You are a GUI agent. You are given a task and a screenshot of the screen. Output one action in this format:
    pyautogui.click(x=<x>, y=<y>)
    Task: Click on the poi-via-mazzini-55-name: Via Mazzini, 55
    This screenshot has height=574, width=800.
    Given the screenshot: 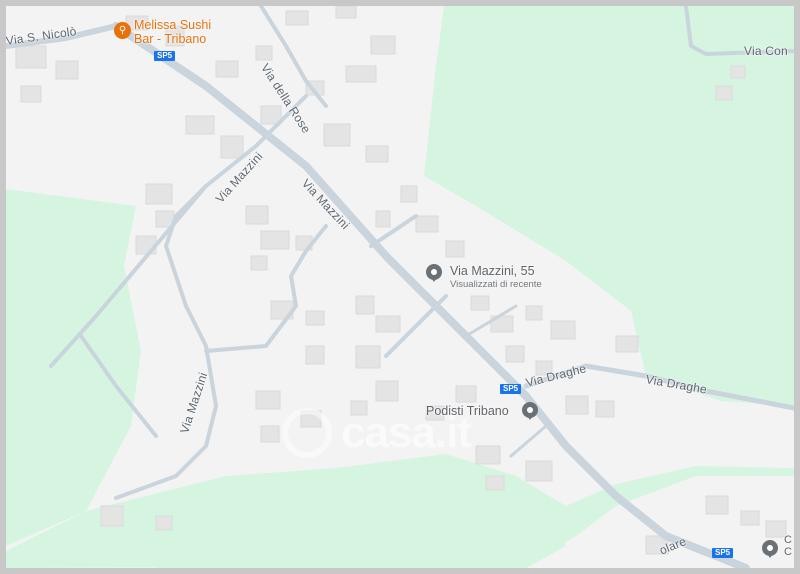 What is the action you would take?
    pyautogui.click(x=492, y=271)
    